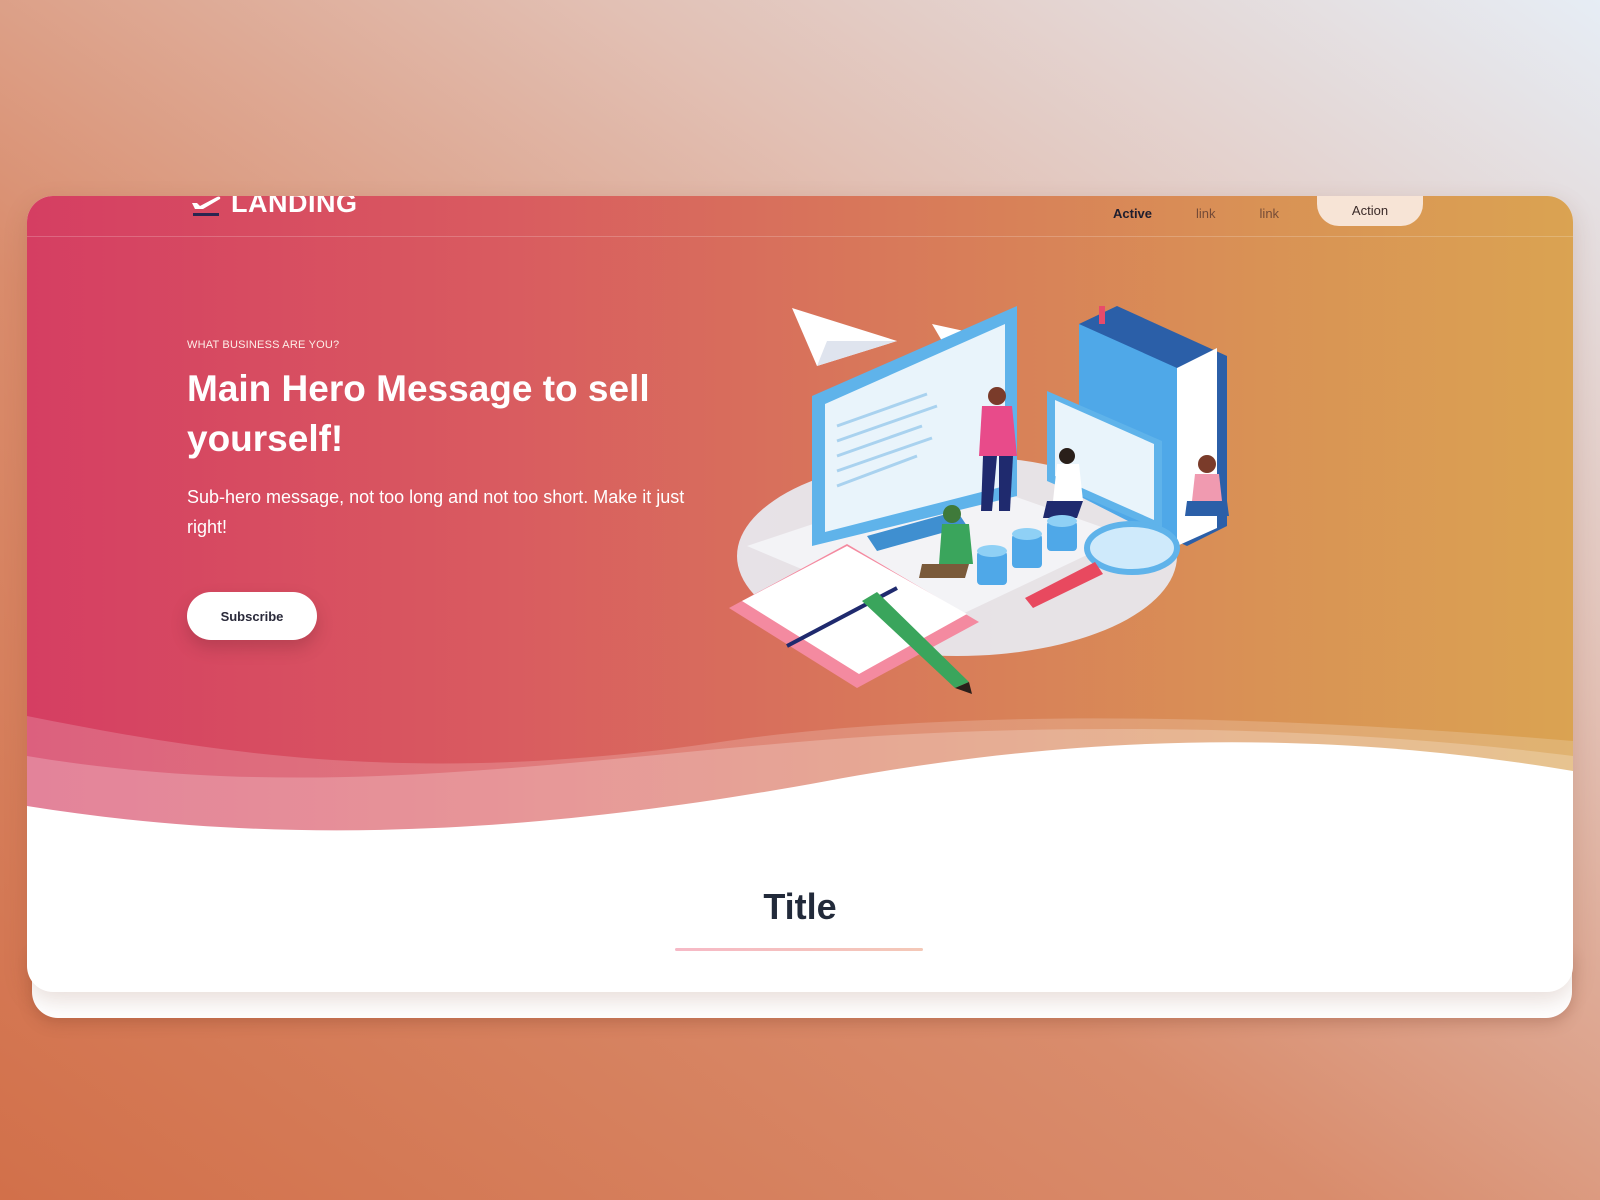 The height and width of the screenshot is (1200, 1600). What do you see at coordinates (800, 906) in the screenshot?
I see `section-title: Title` at bounding box center [800, 906].